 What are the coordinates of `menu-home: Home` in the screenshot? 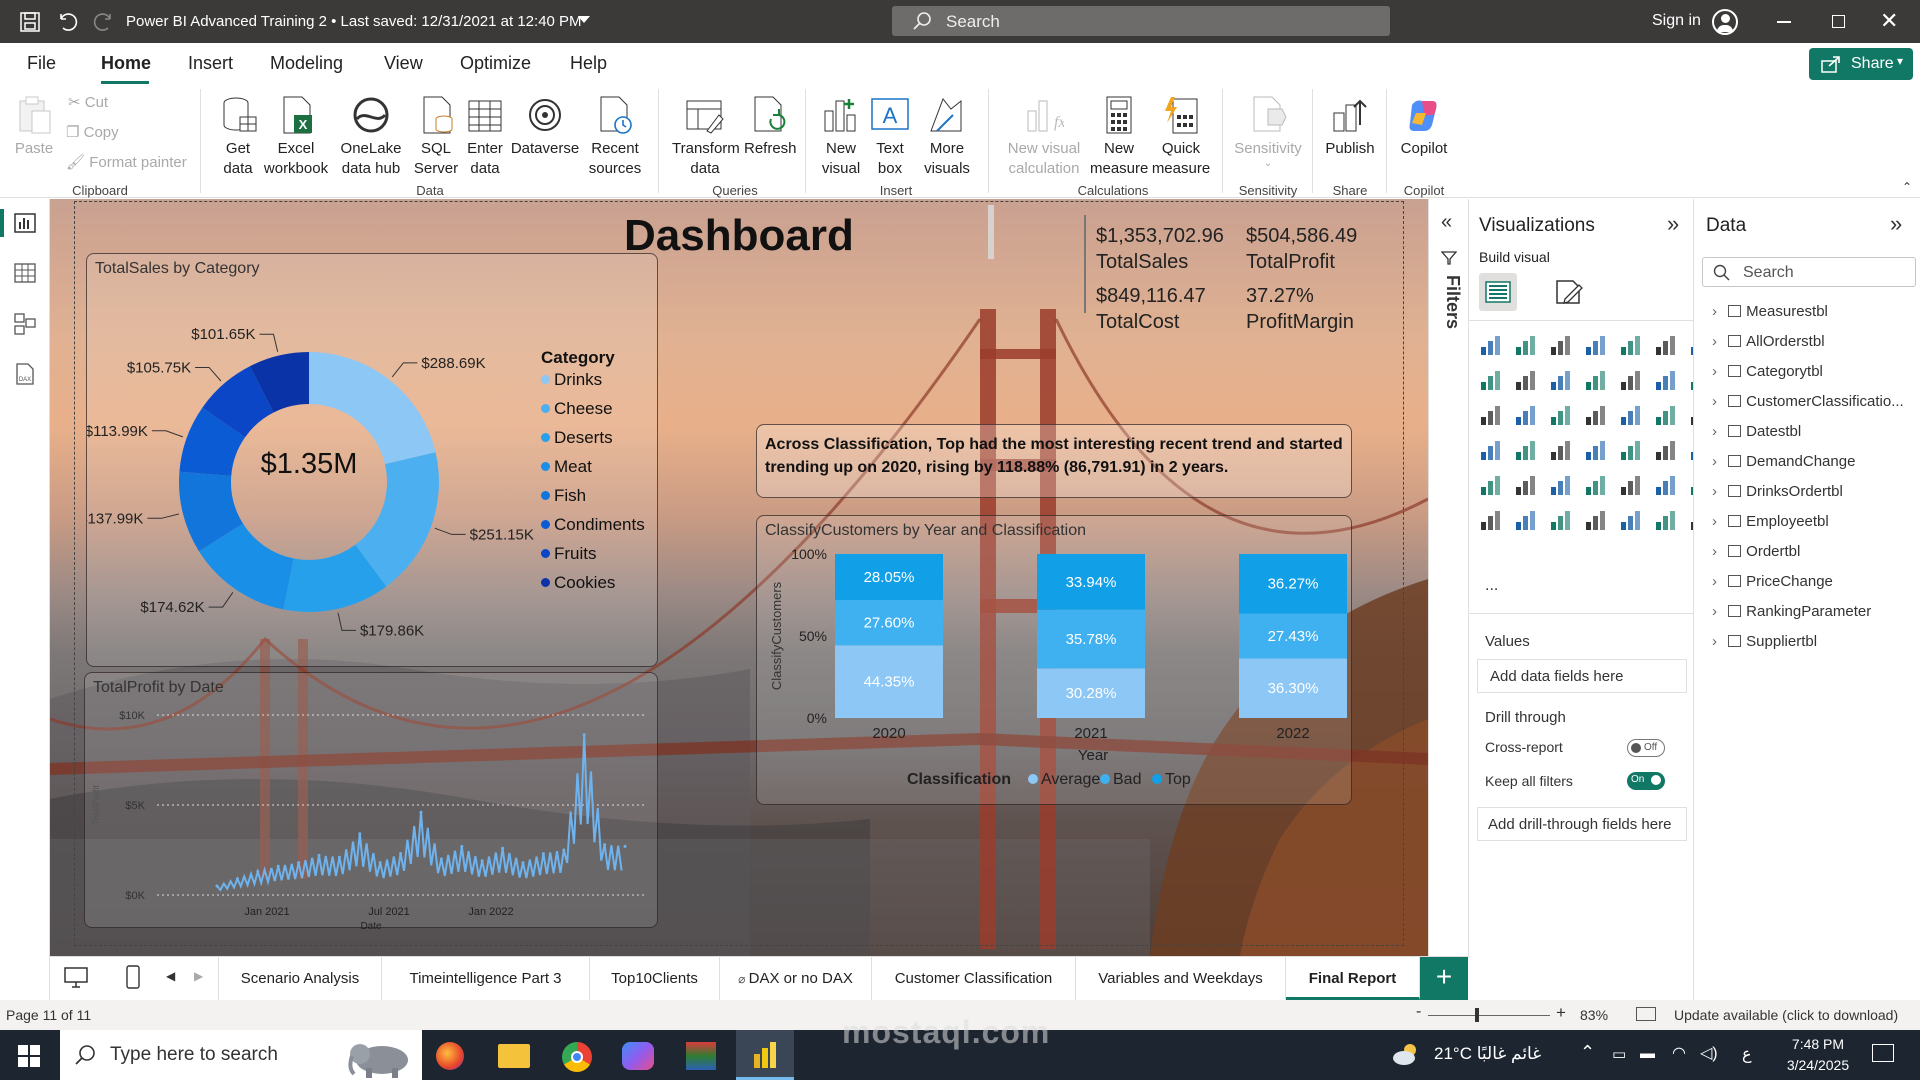 It's located at (126, 63).